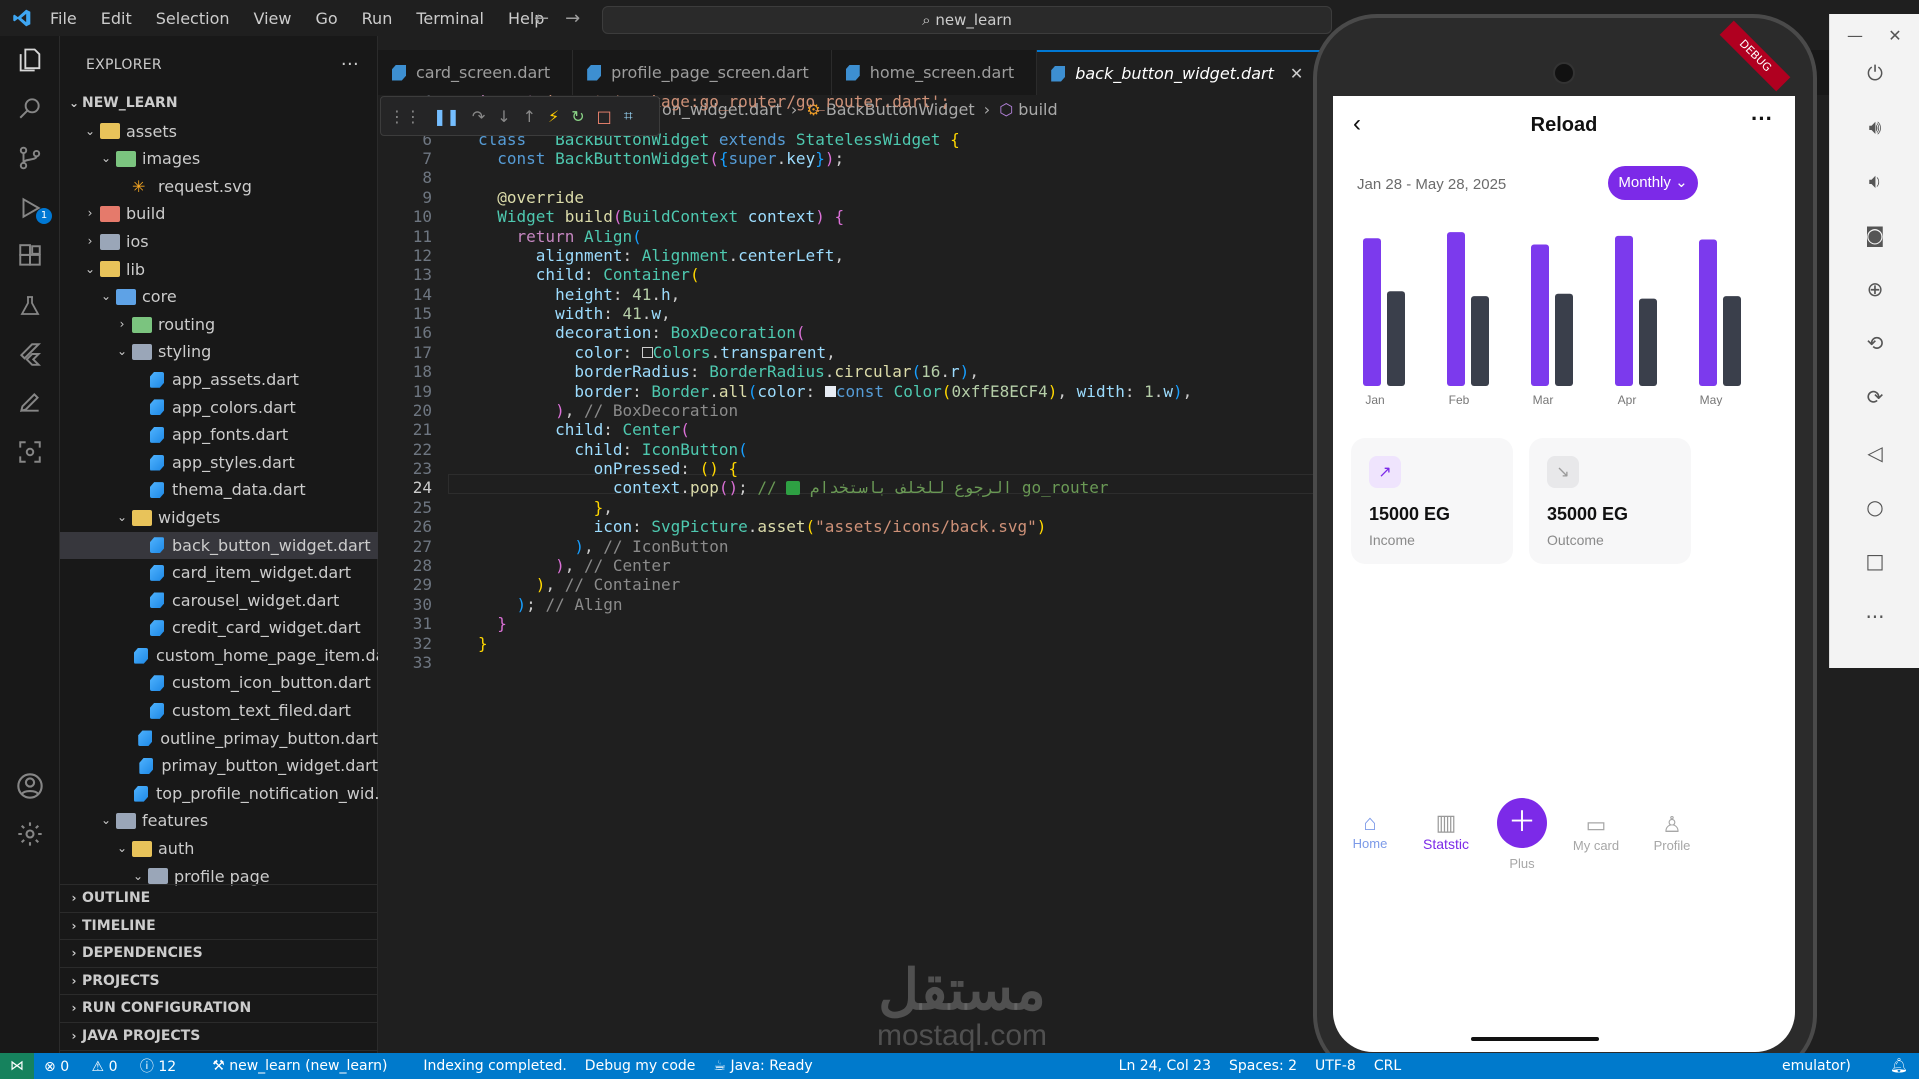 This screenshot has width=1919, height=1079. What do you see at coordinates (326, 18) in the screenshot?
I see `menu-go: Go` at bounding box center [326, 18].